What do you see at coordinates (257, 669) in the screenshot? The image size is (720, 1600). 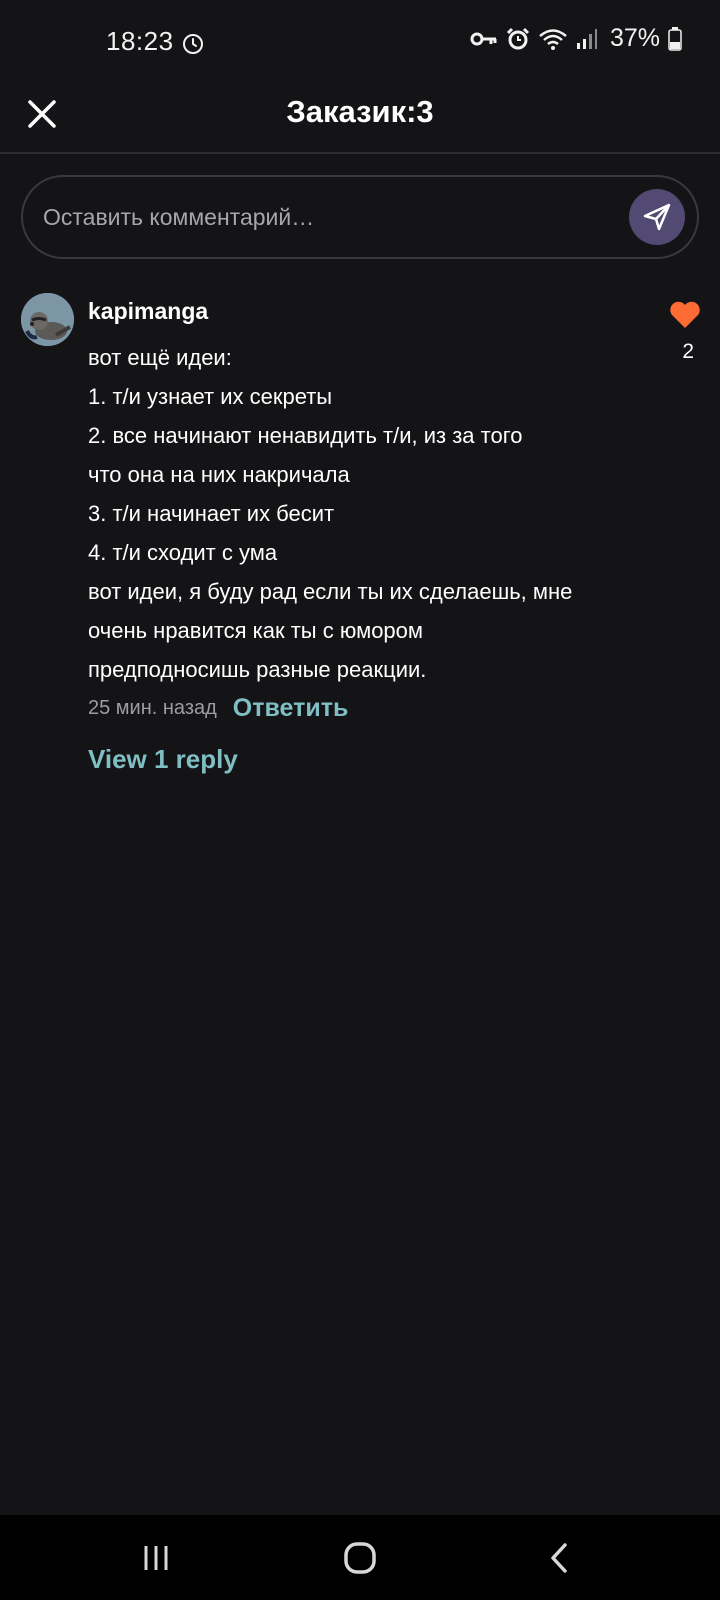 I see `comment-line: предподносишь разные реакции.` at bounding box center [257, 669].